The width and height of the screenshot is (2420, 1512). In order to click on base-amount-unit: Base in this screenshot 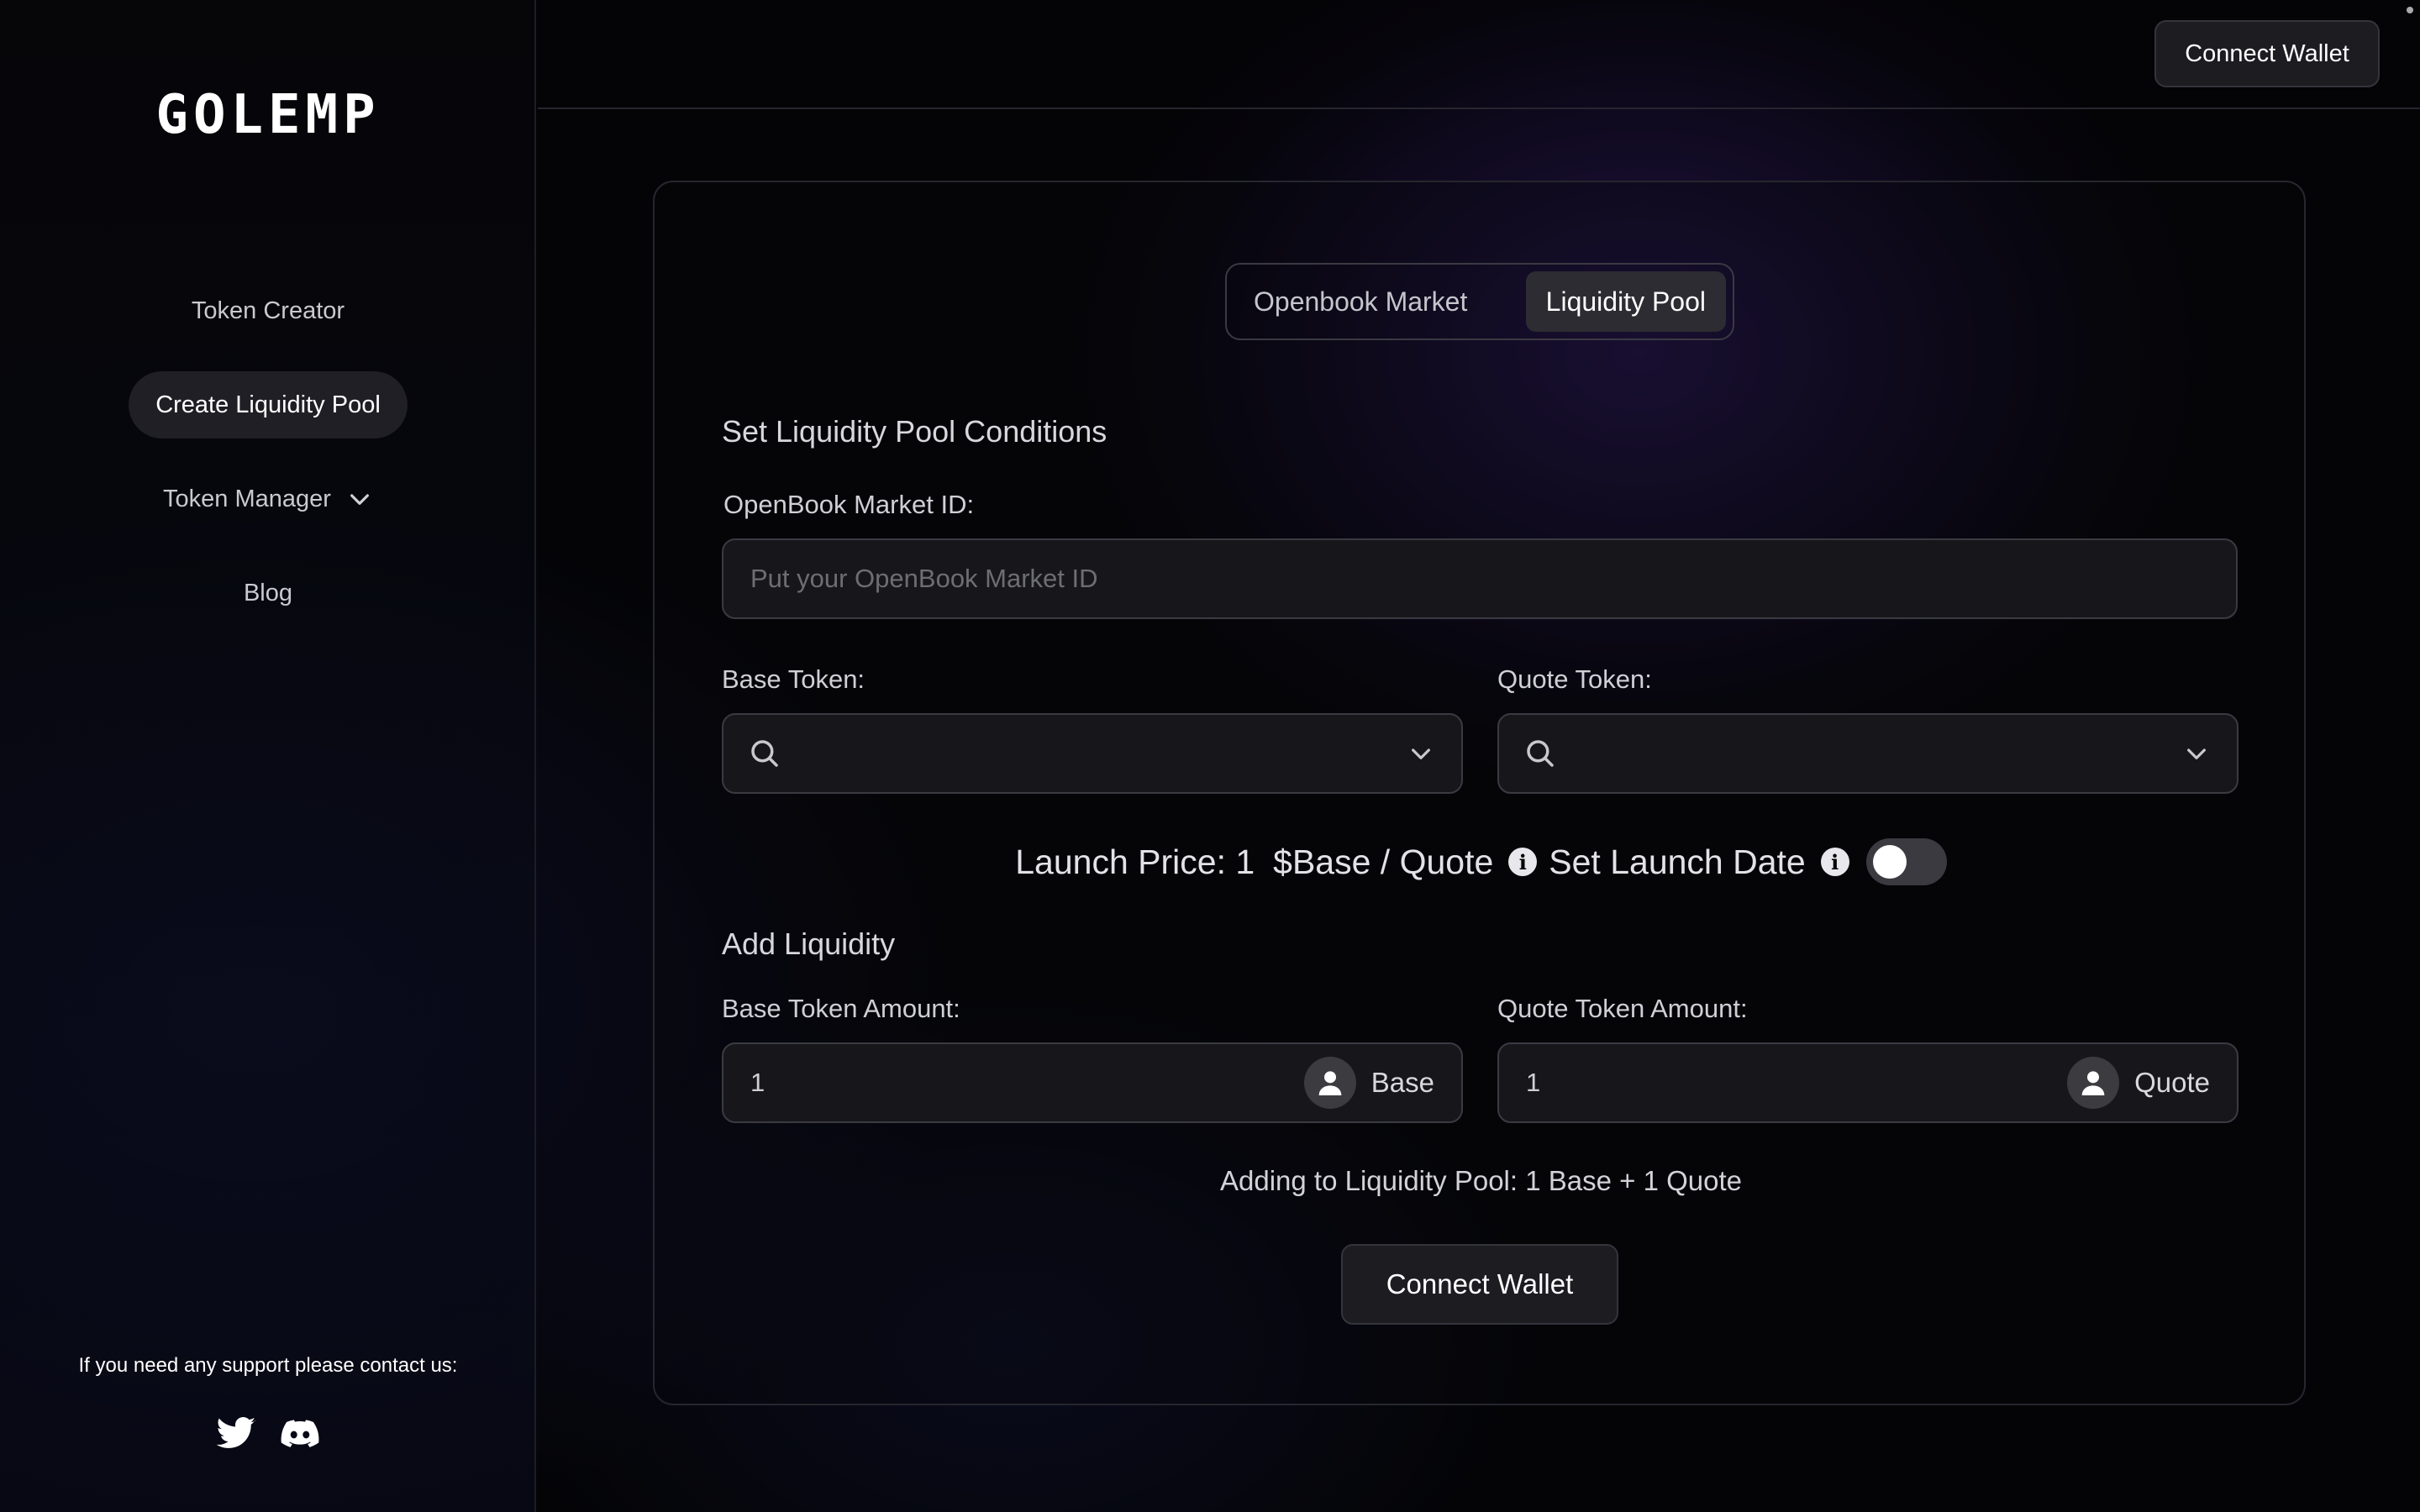, I will do `click(1402, 1082)`.